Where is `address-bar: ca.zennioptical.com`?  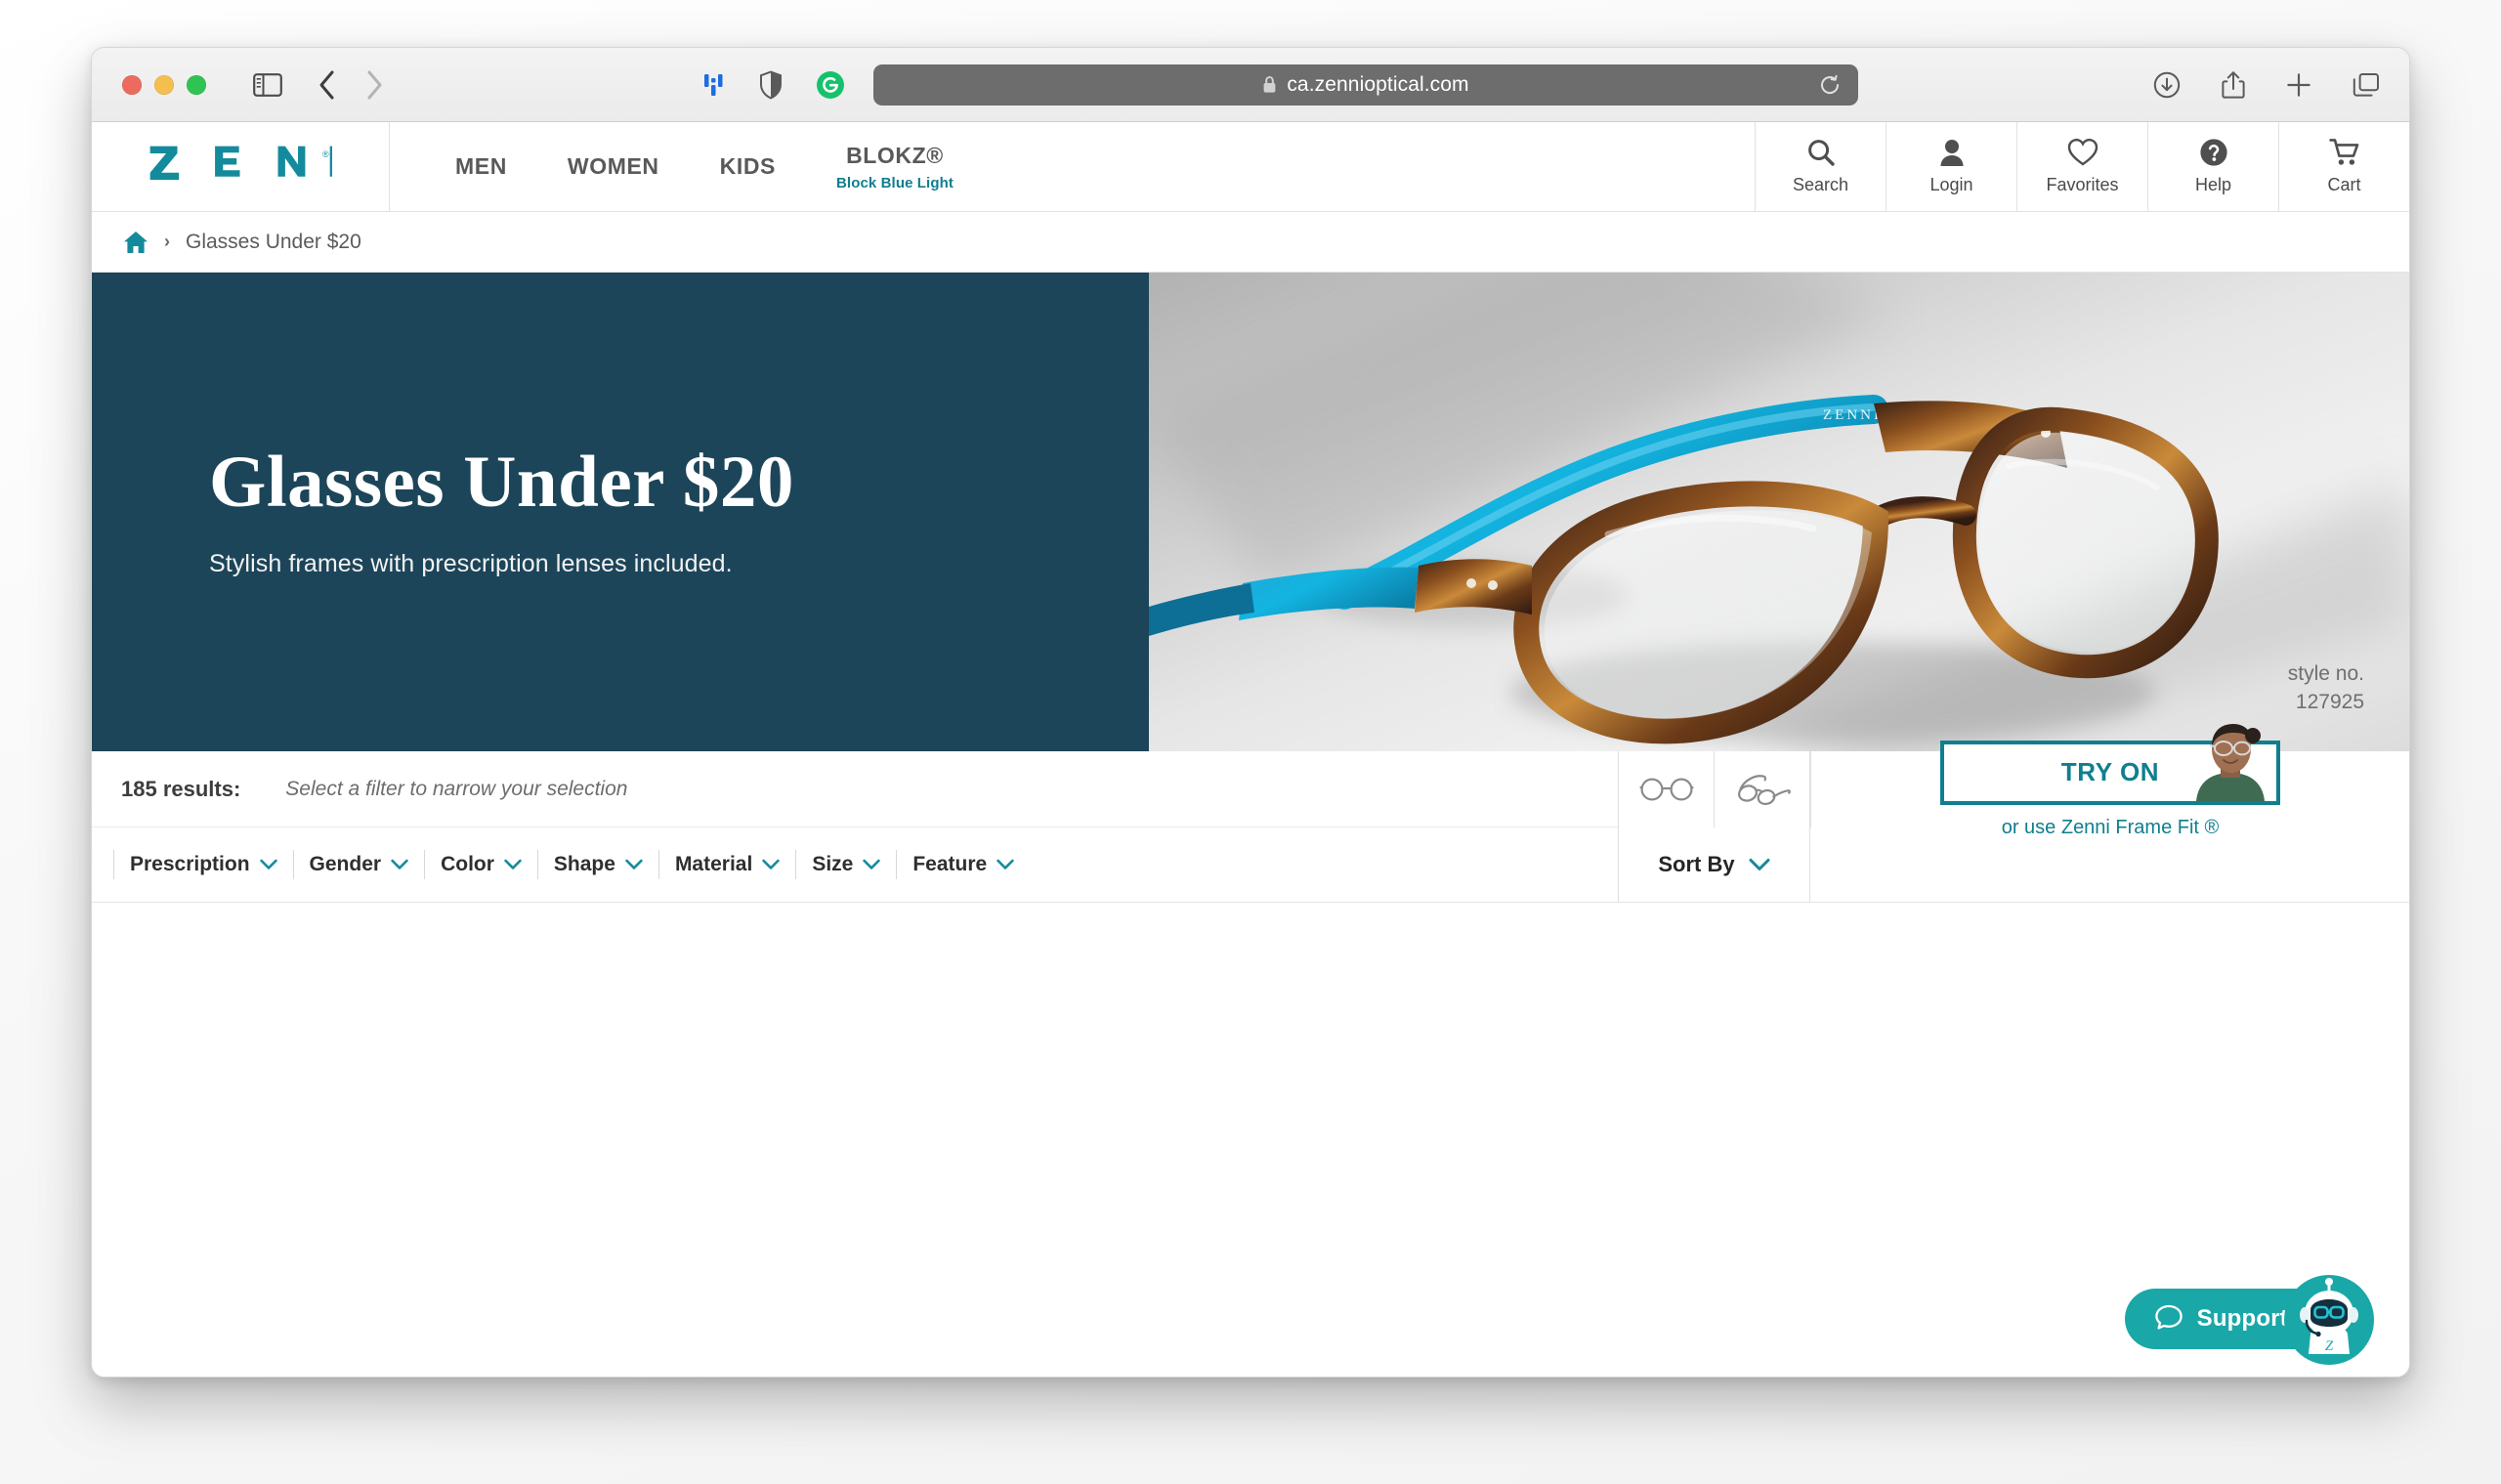
address-bar: ca.zennioptical.com is located at coordinates (1365, 85).